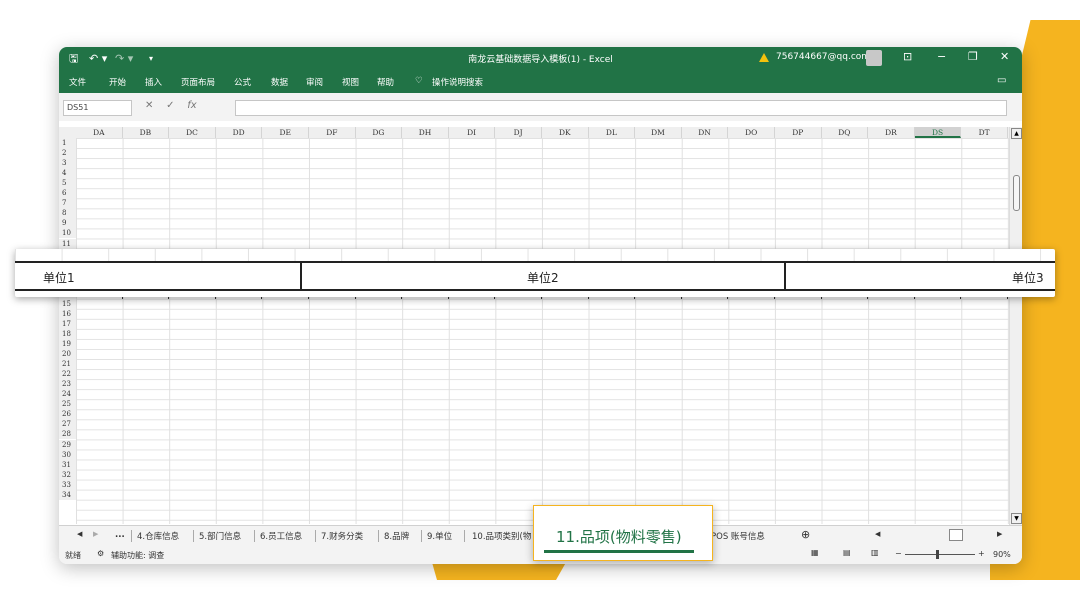  Describe the element at coordinates (385, 82) in the screenshot. I see `menu-help: 帮助` at that location.